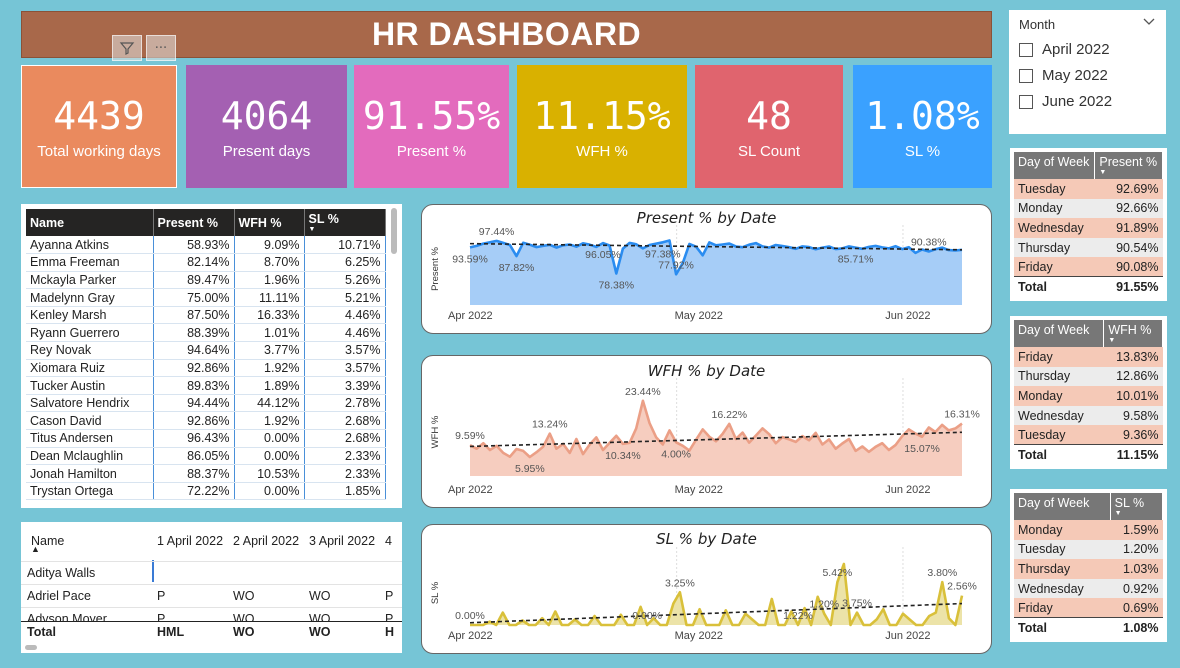 Image resolution: width=1180 pixels, height=668 pixels. I want to click on slicer-option-may: May 2022, so click(1087, 75).